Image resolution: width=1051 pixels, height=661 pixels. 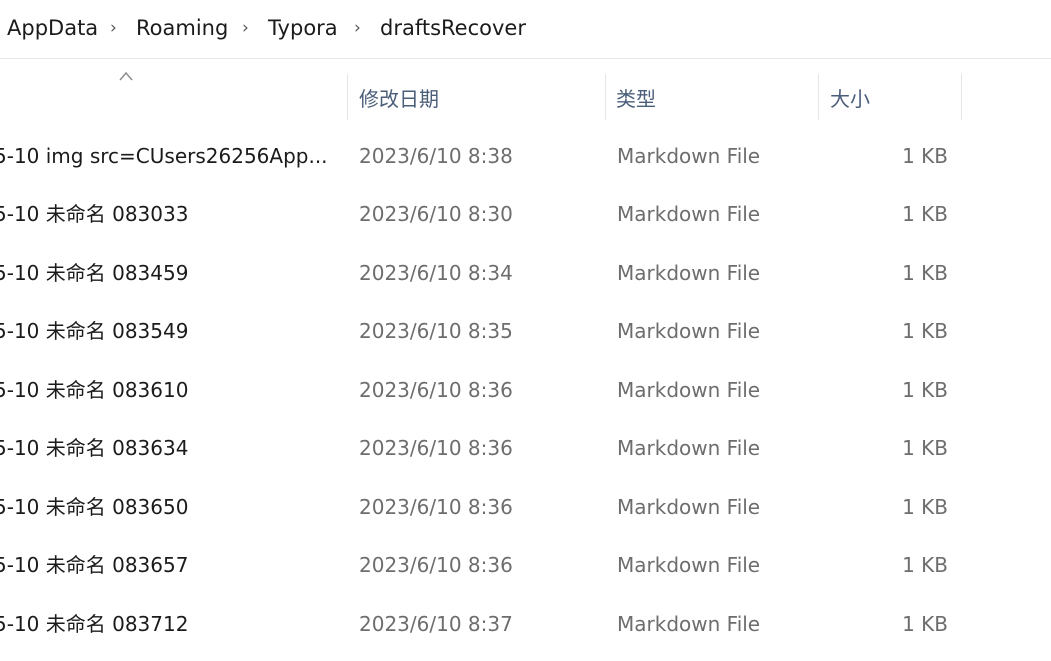 I want to click on breadcrumb-item-appdata: AppData, so click(x=52, y=28).